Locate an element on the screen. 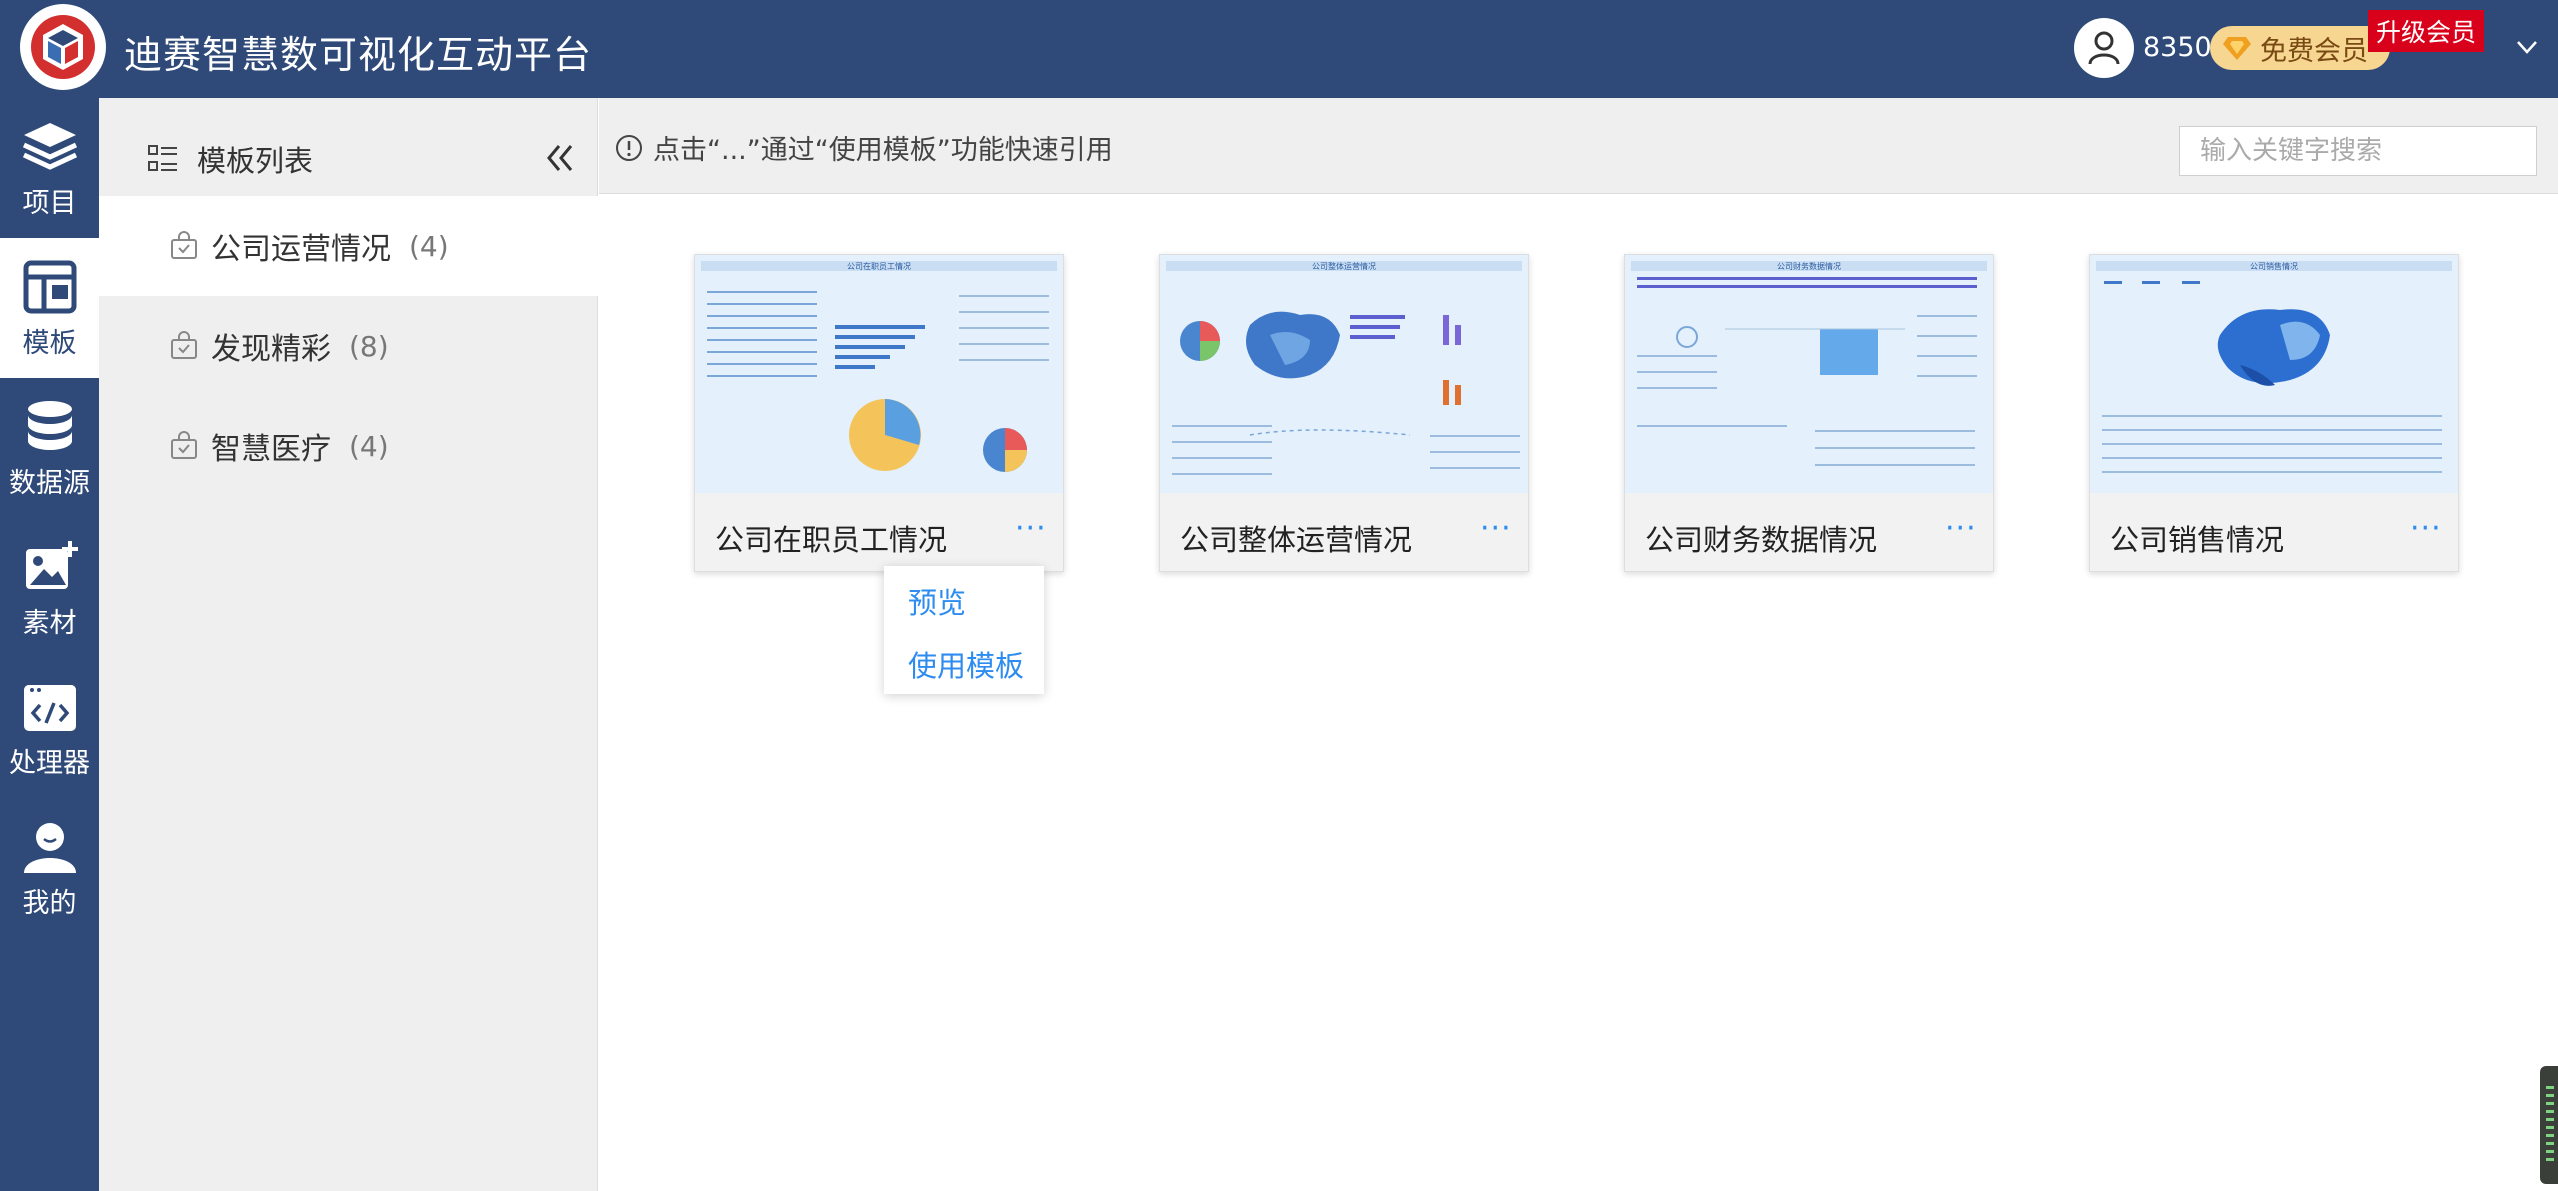 The image size is (2558, 1191). category-name: 智慧医疗 is located at coordinates (271, 449).